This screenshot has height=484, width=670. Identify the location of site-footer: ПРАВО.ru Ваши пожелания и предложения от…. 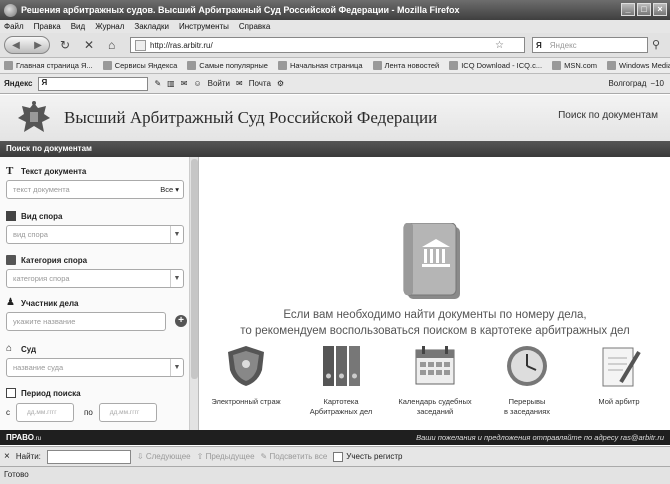
(335, 437).